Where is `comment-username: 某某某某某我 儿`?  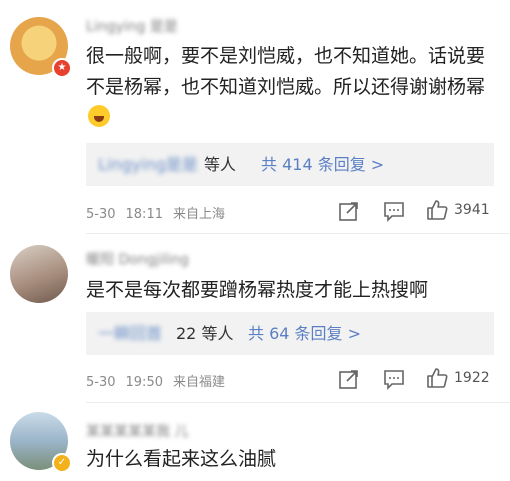
comment-username: 某某某某某我 儿 is located at coordinates (137, 431).